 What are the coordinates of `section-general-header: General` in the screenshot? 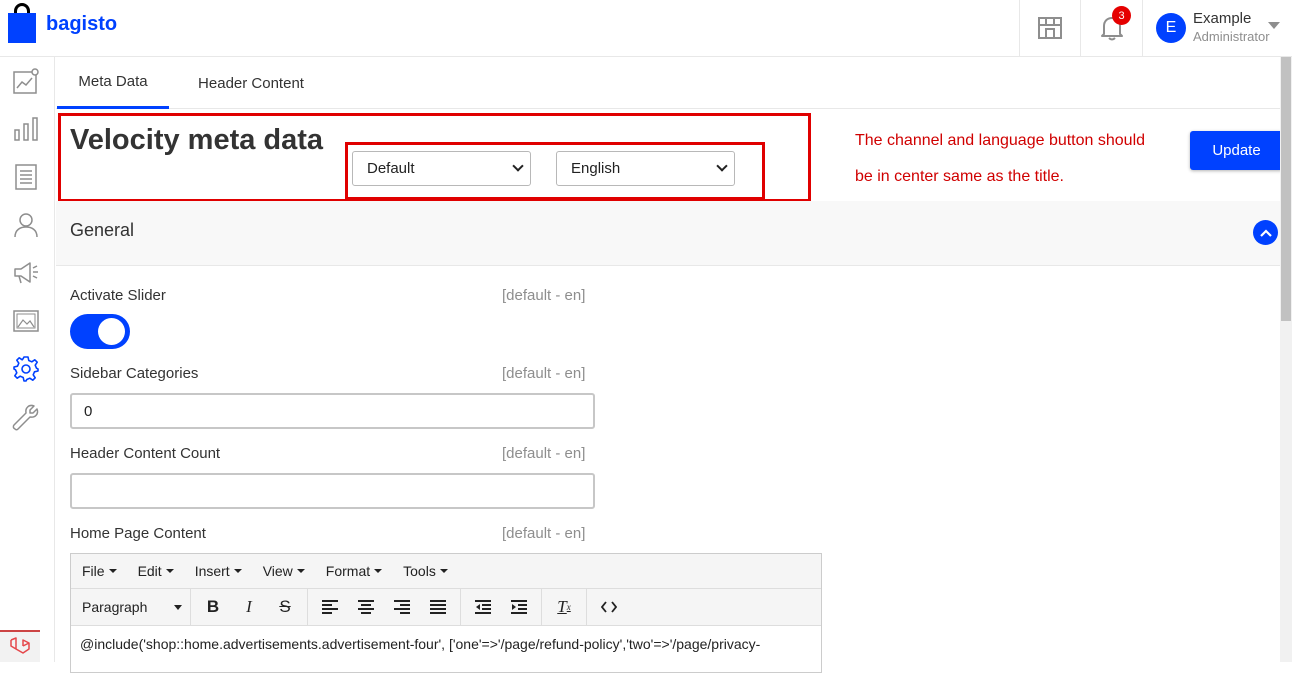 It's located at (668, 233).